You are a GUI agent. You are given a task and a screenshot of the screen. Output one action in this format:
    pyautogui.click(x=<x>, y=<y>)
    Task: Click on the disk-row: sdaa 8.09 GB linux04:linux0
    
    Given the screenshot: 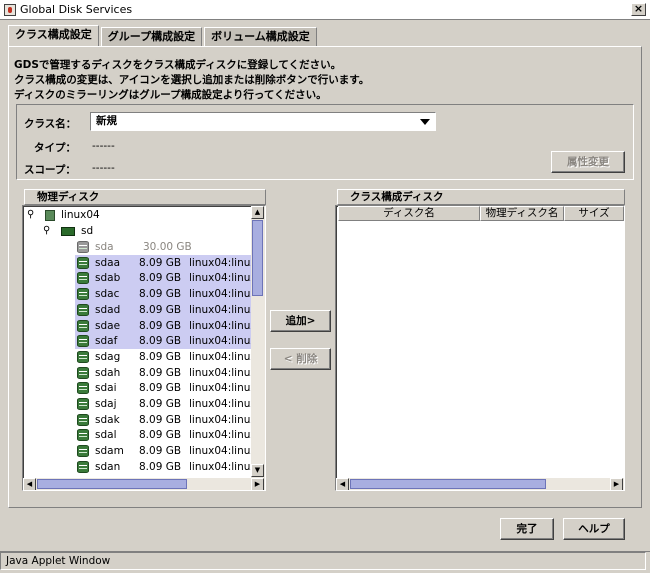 What is the action you would take?
    pyautogui.click(x=169, y=262)
    